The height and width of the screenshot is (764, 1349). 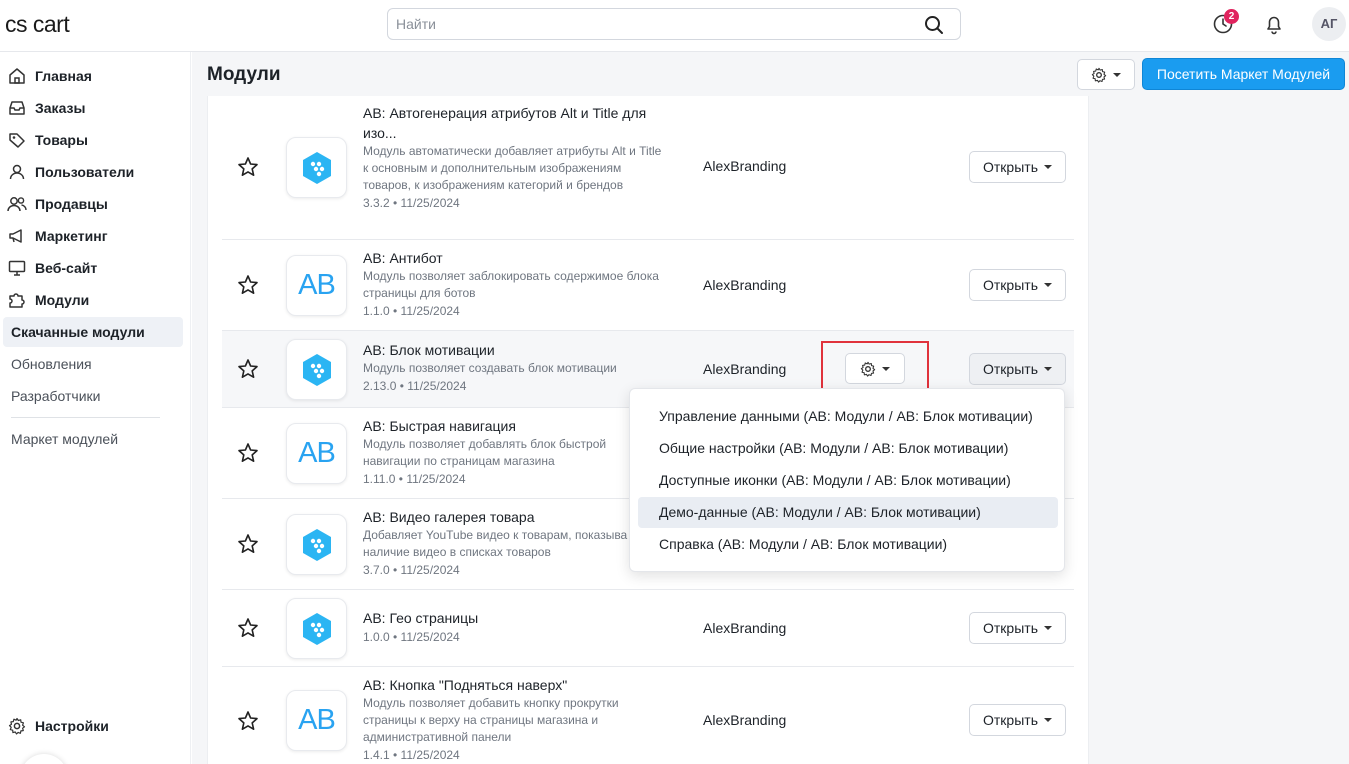 What do you see at coordinates (1329, 24) in the screenshot?
I see `avatar: АГ` at bounding box center [1329, 24].